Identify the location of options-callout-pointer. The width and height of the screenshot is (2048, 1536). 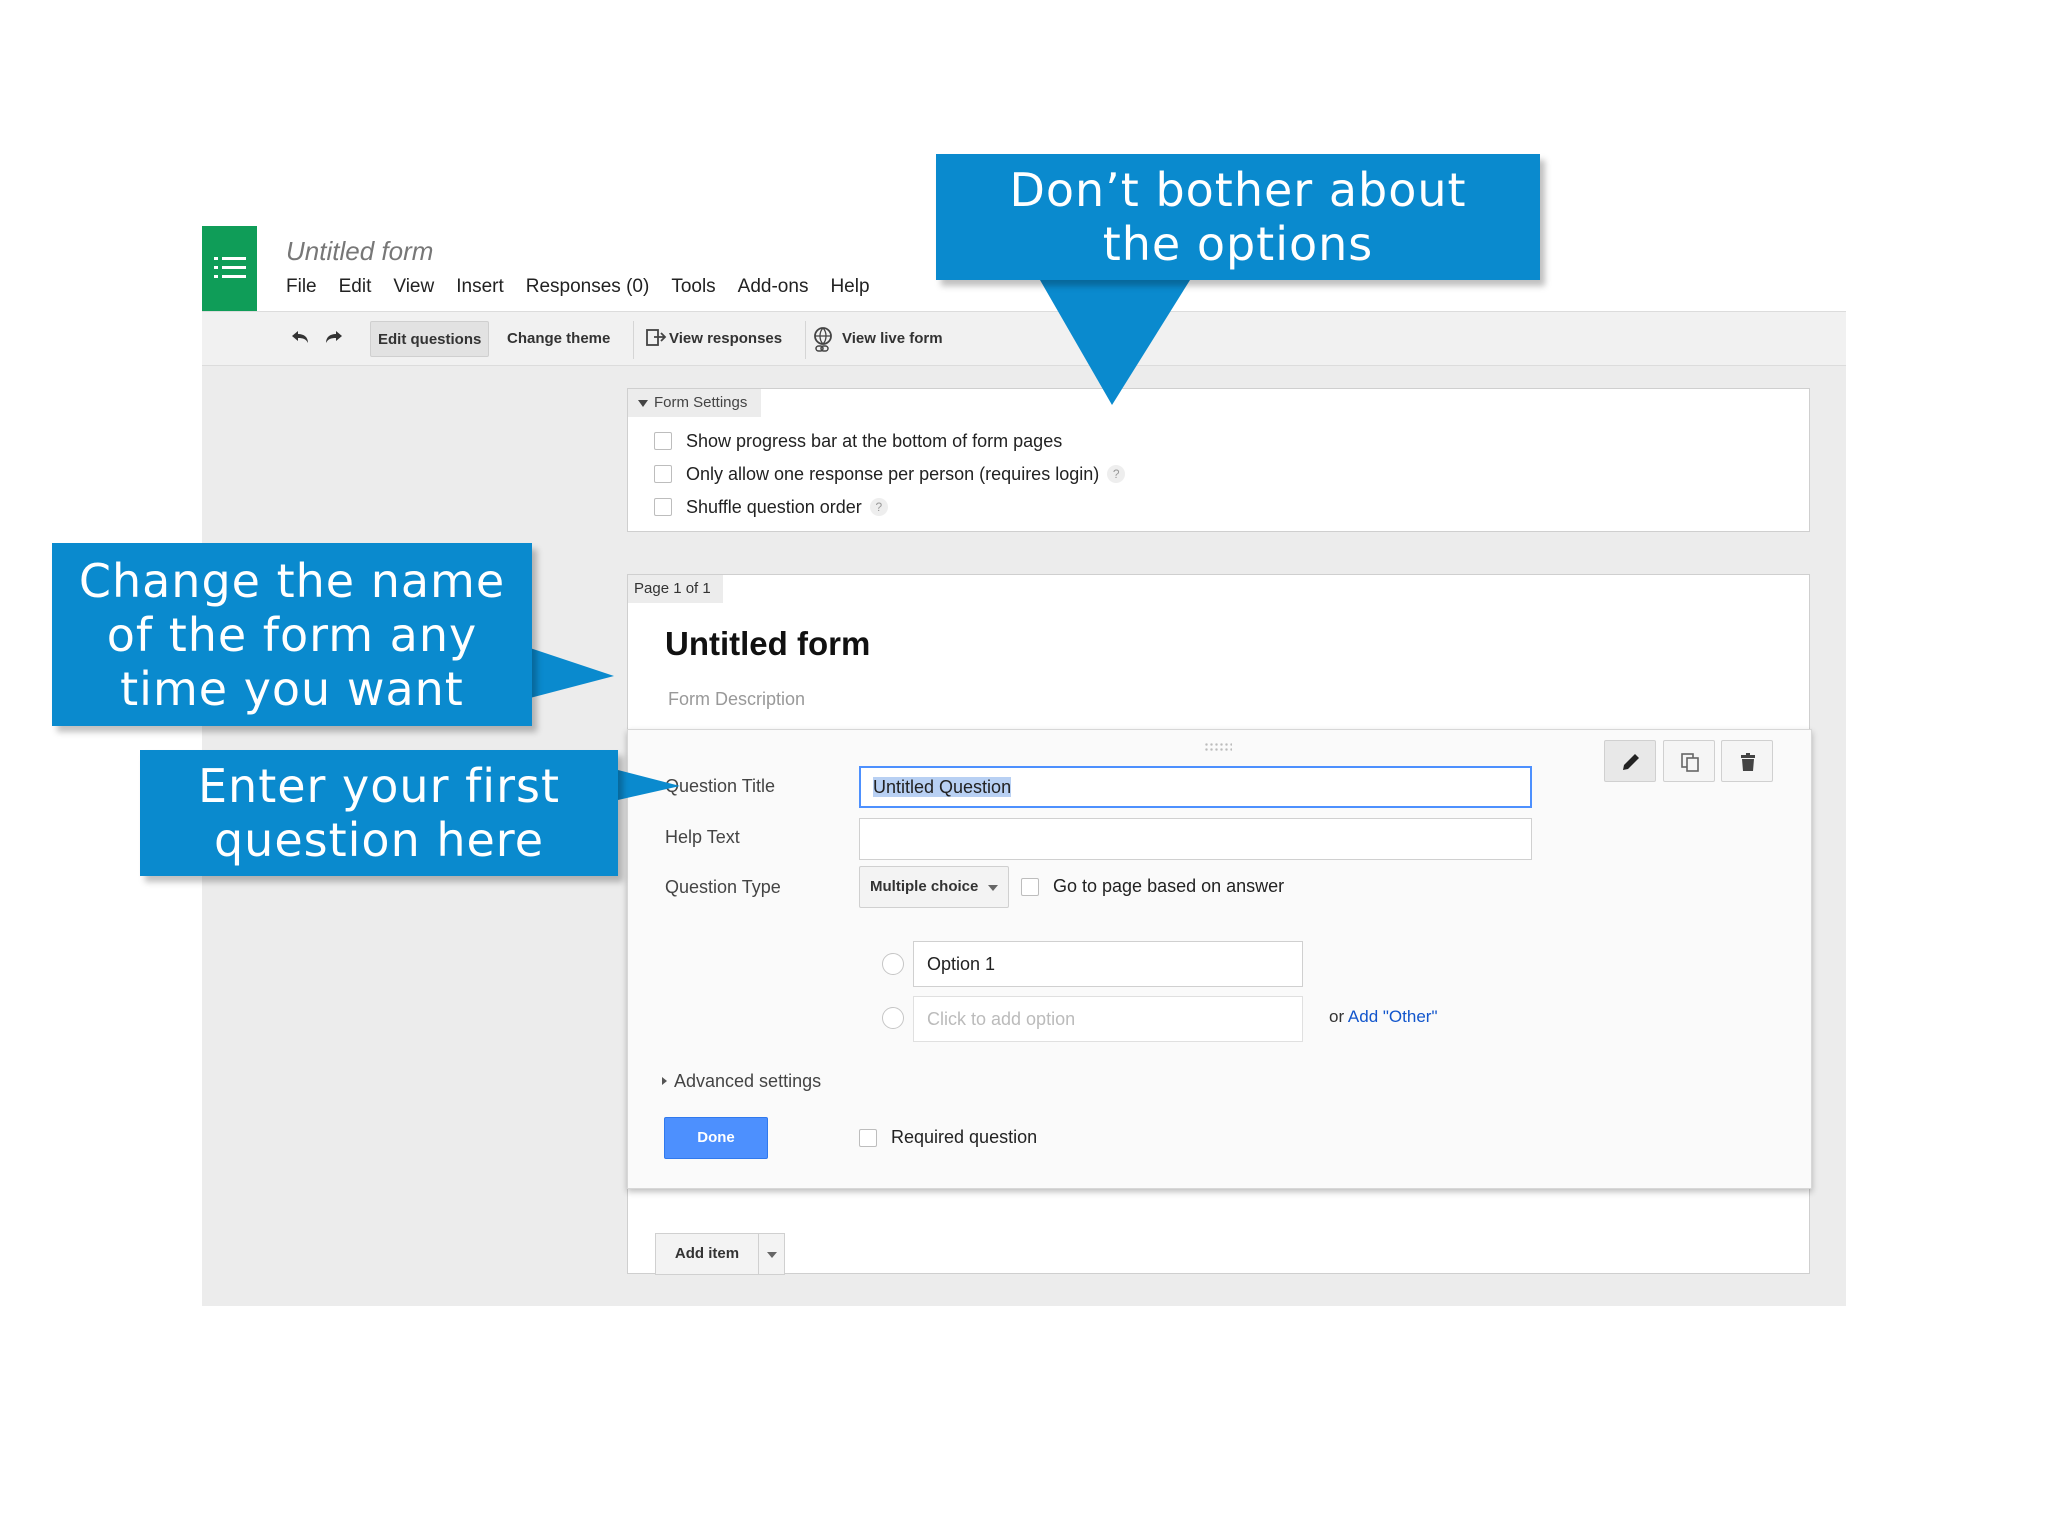
(1115, 342).